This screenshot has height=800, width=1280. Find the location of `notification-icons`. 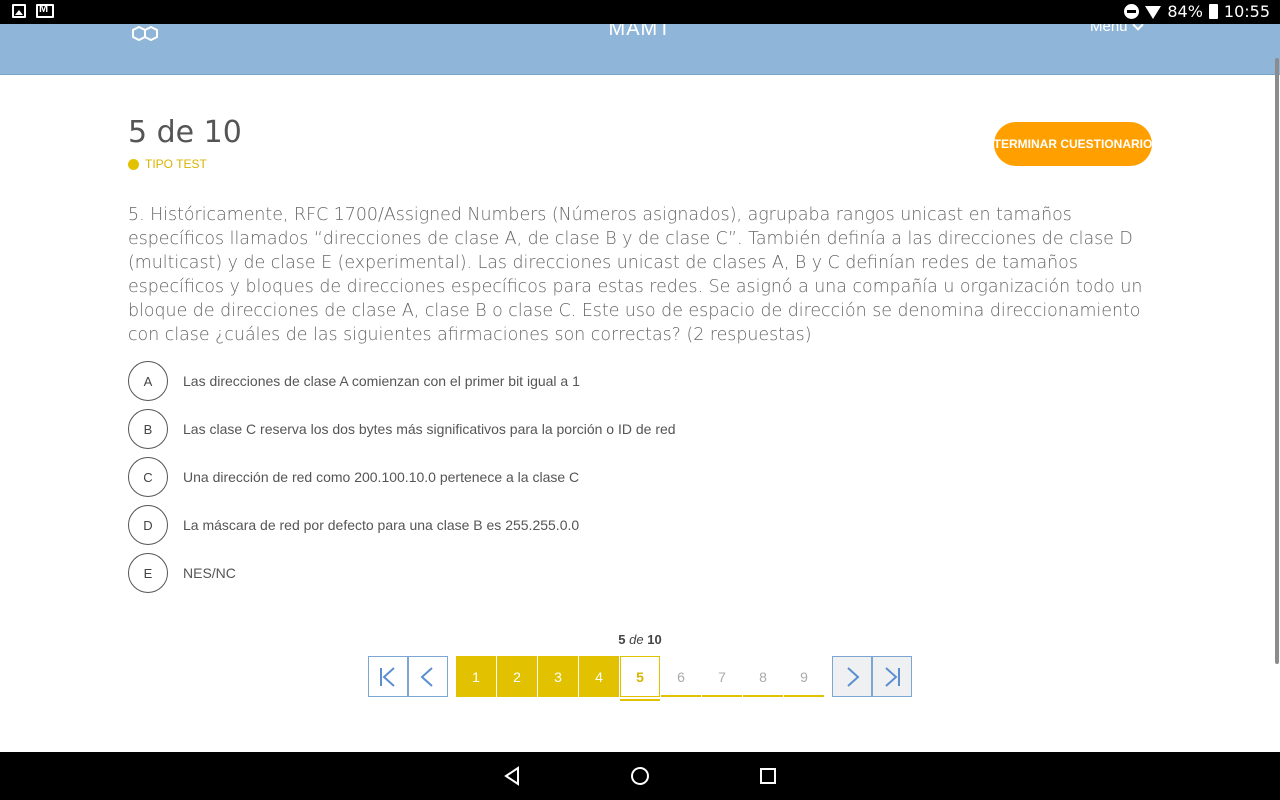

notification-icons is located at coordinates (33, 10).